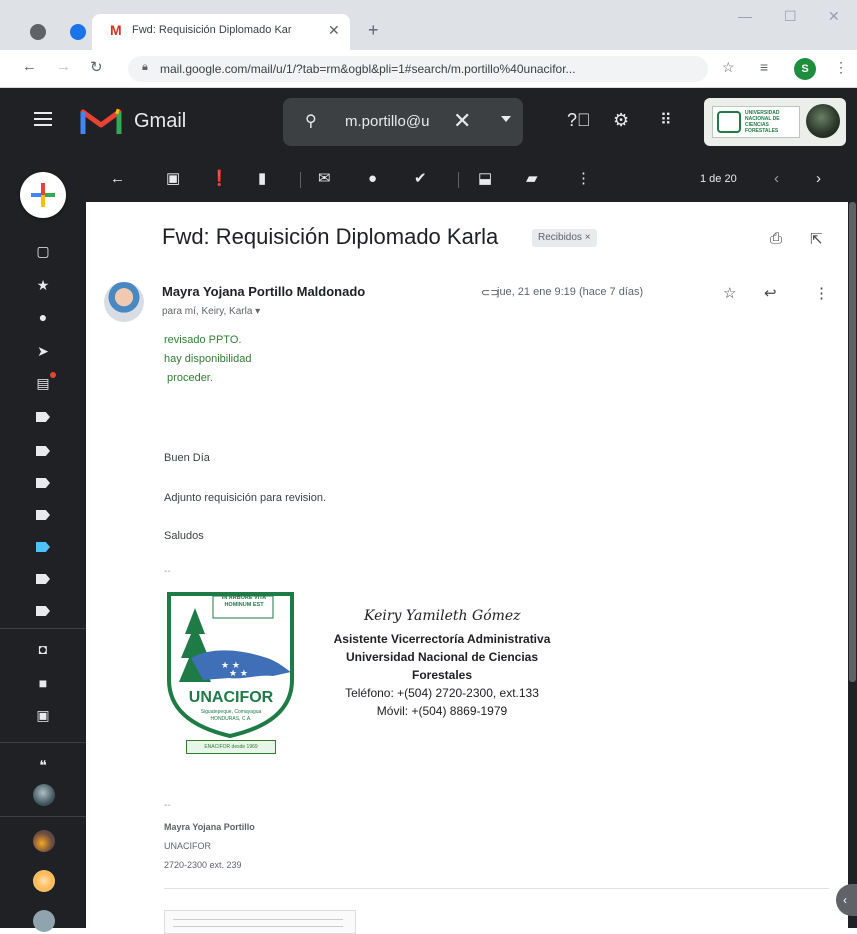 This screenshot has height=934, width=857. What do you see at coordinates (805, 69) in the screenshot?
I see `browser-profile-avatar: S` at bounding box center [805, 69].